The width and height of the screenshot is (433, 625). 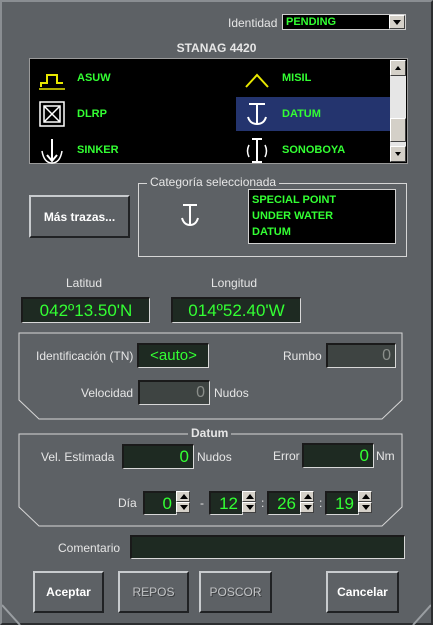 What do you see at coordinates (52, 82) in the screenshot?
I see `asuw-icon` at bounding box center [52, 82].